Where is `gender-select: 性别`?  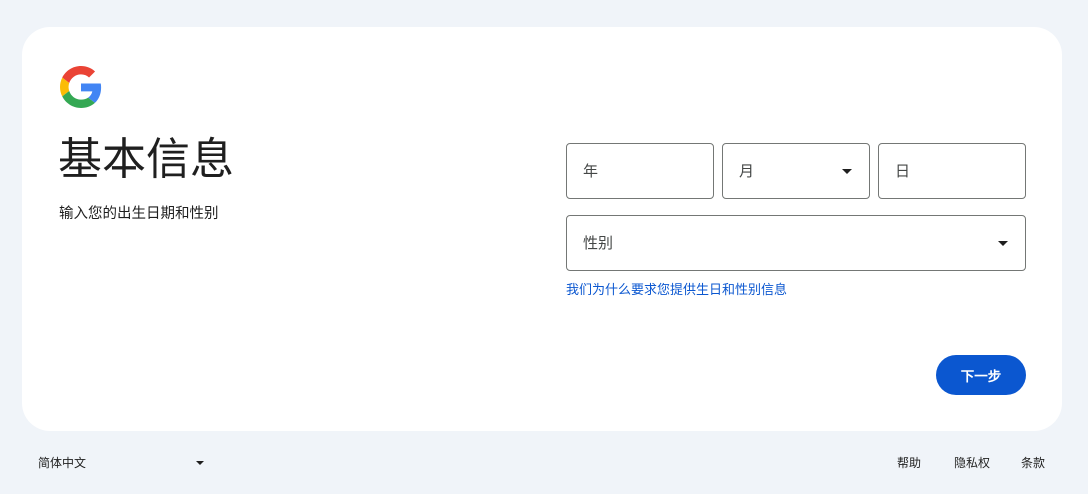
gender-select: 性别 is located at coordinates (796, 243).